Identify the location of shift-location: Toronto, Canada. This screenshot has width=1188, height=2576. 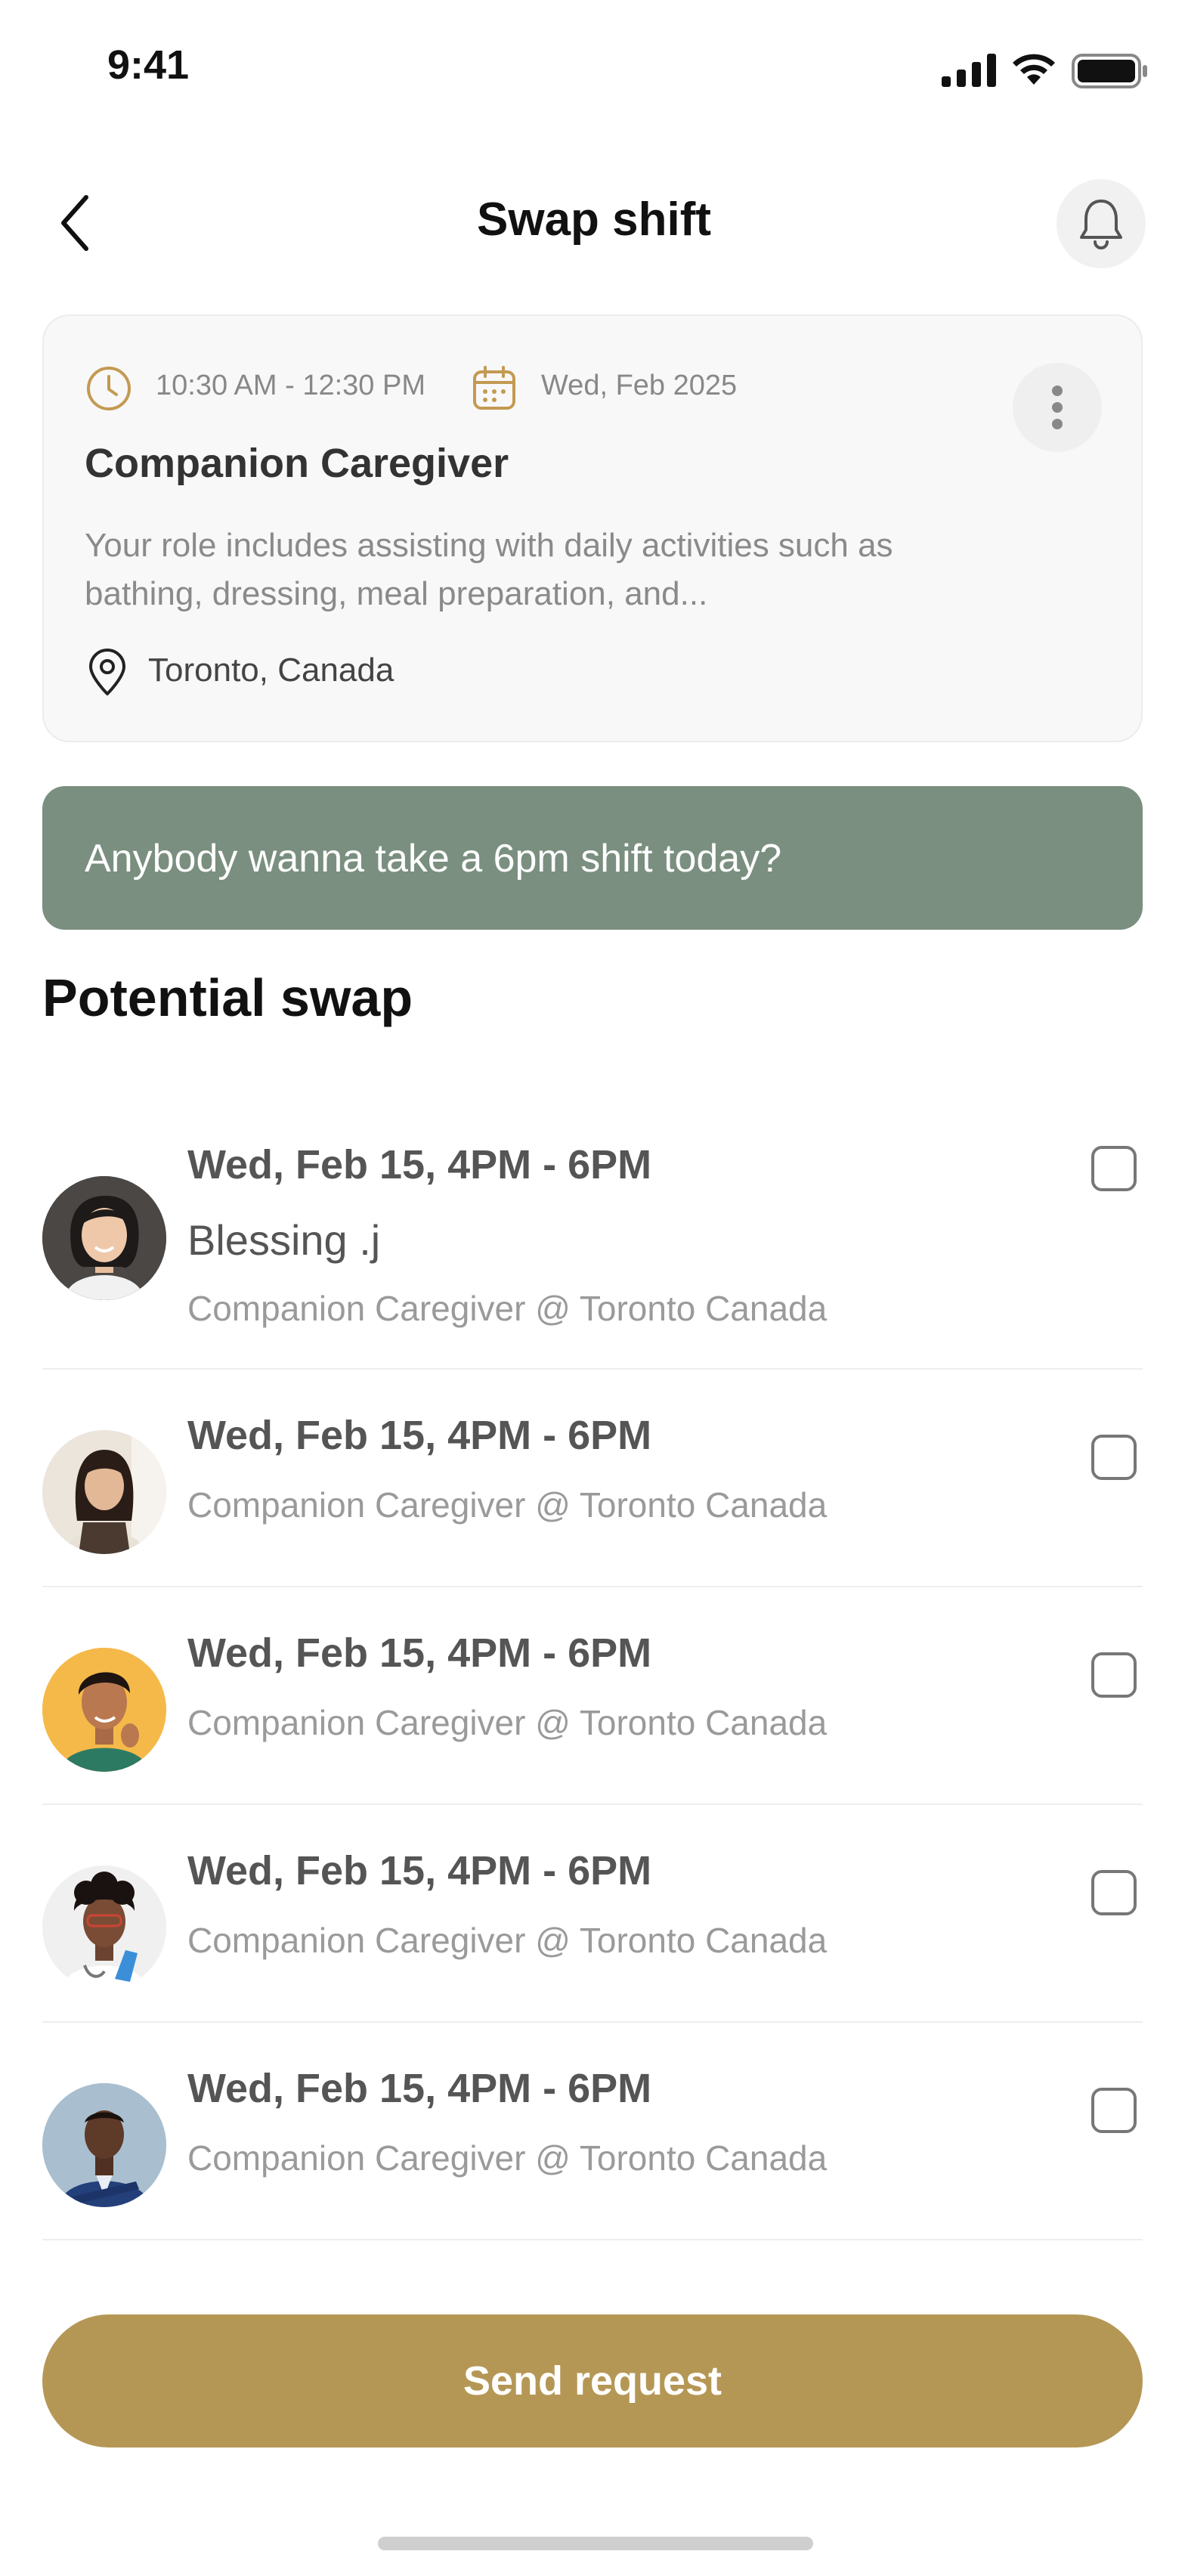
(271, 670).